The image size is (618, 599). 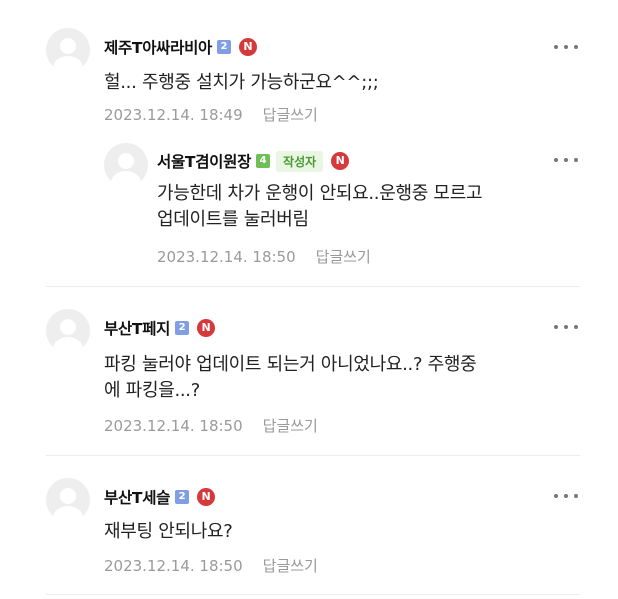 What do you see at coordinates (158, 47) in the screenshot?
I see `nickname: 제주T아싸라비아` at bounding box center [158, 47].